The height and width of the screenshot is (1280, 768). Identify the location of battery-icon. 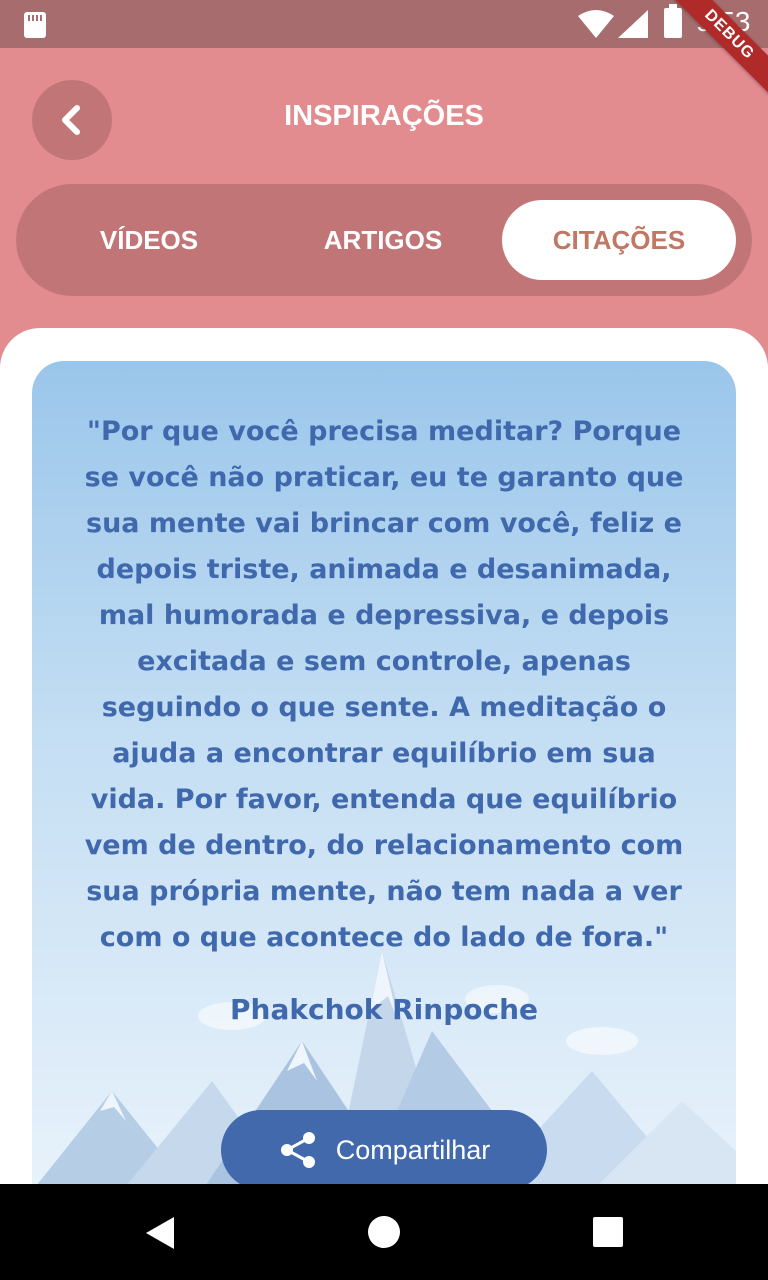
(673, 21).